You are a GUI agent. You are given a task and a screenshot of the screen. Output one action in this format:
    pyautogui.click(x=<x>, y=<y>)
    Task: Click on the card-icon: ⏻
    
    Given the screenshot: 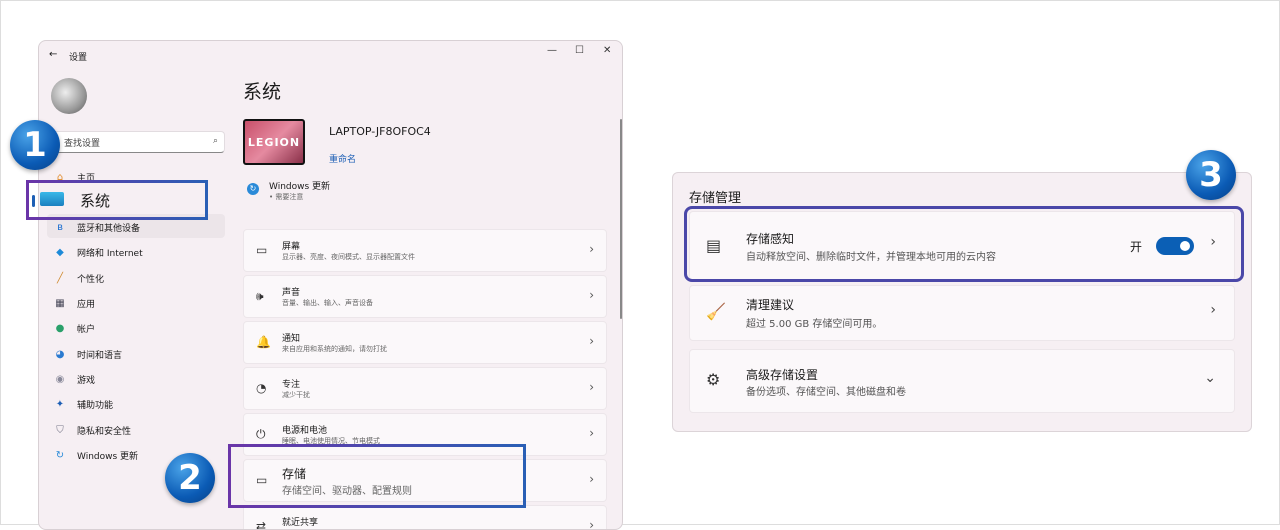 What is the action you would take?
    pyautogui.click(x=261, y=434)
    